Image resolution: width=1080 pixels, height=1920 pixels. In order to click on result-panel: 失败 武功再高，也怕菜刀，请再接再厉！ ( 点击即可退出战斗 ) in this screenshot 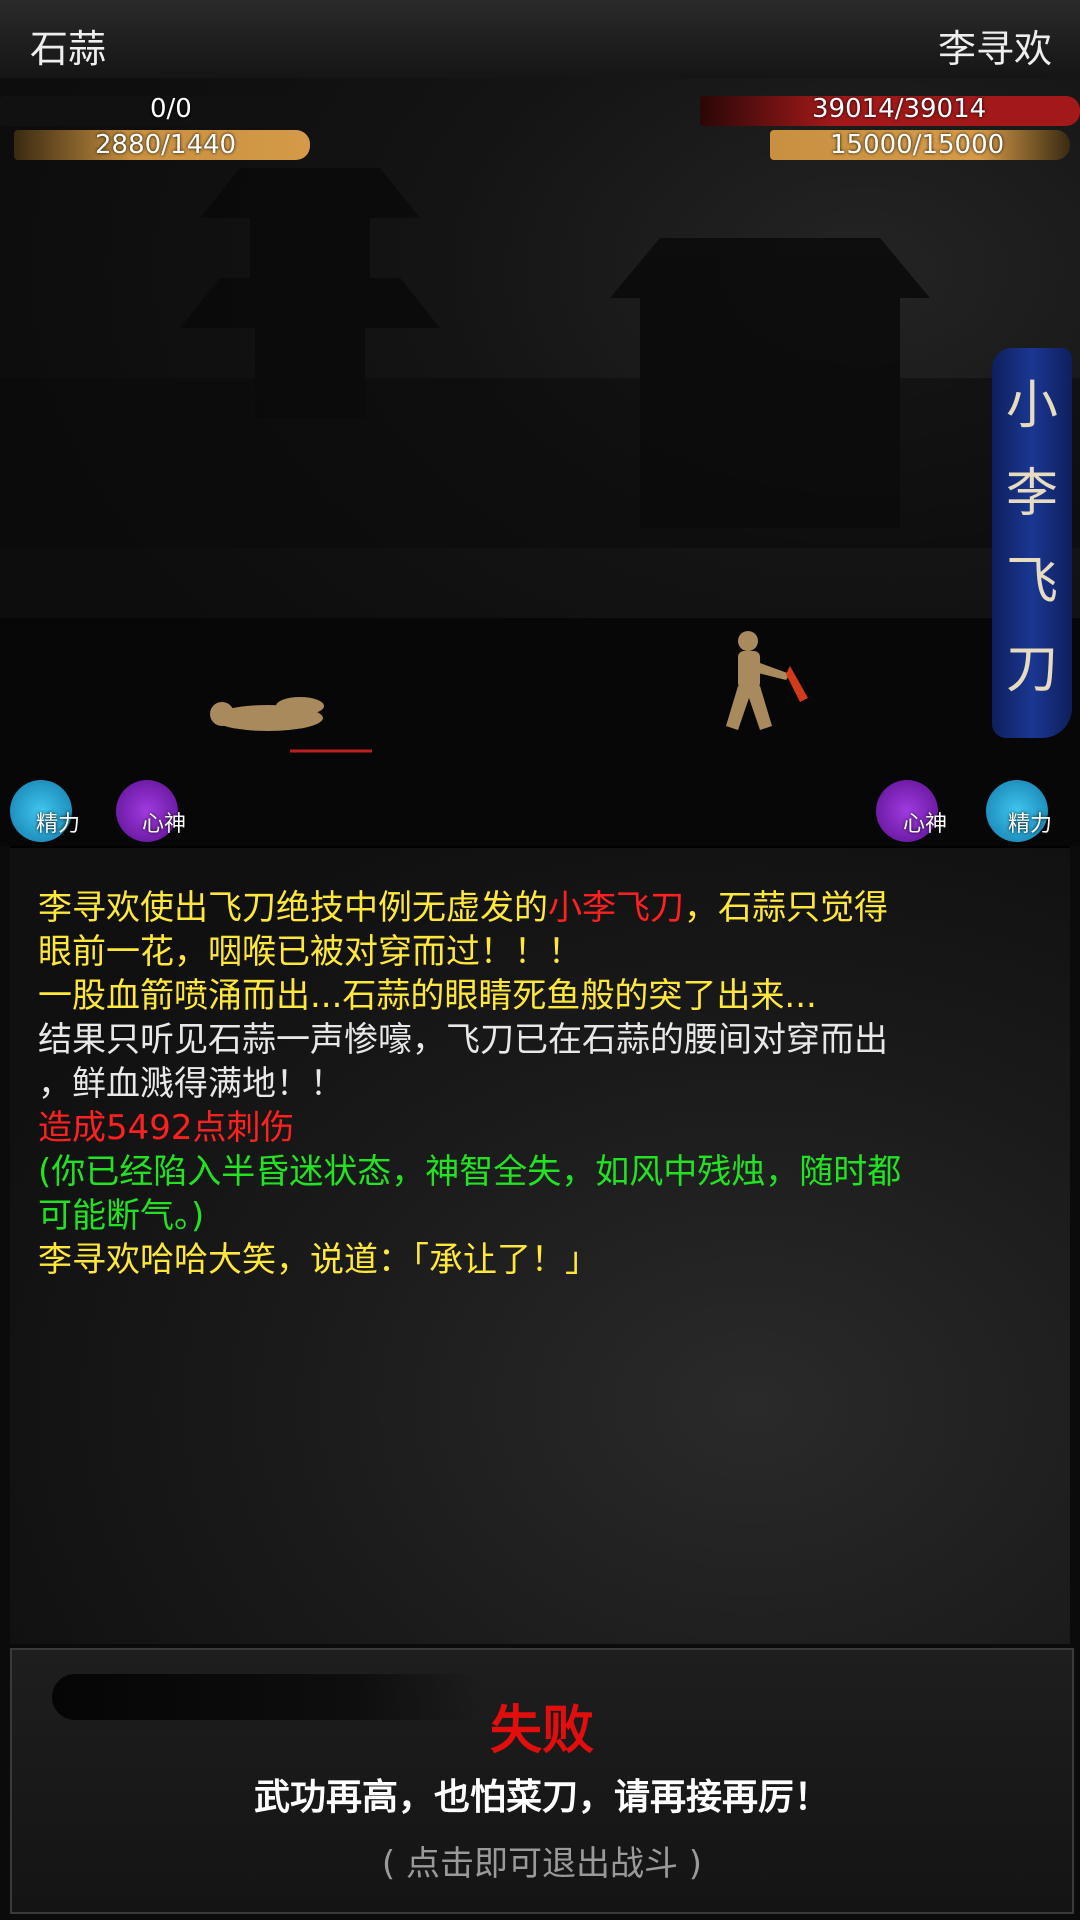, I will do `click(542, 1781)`.